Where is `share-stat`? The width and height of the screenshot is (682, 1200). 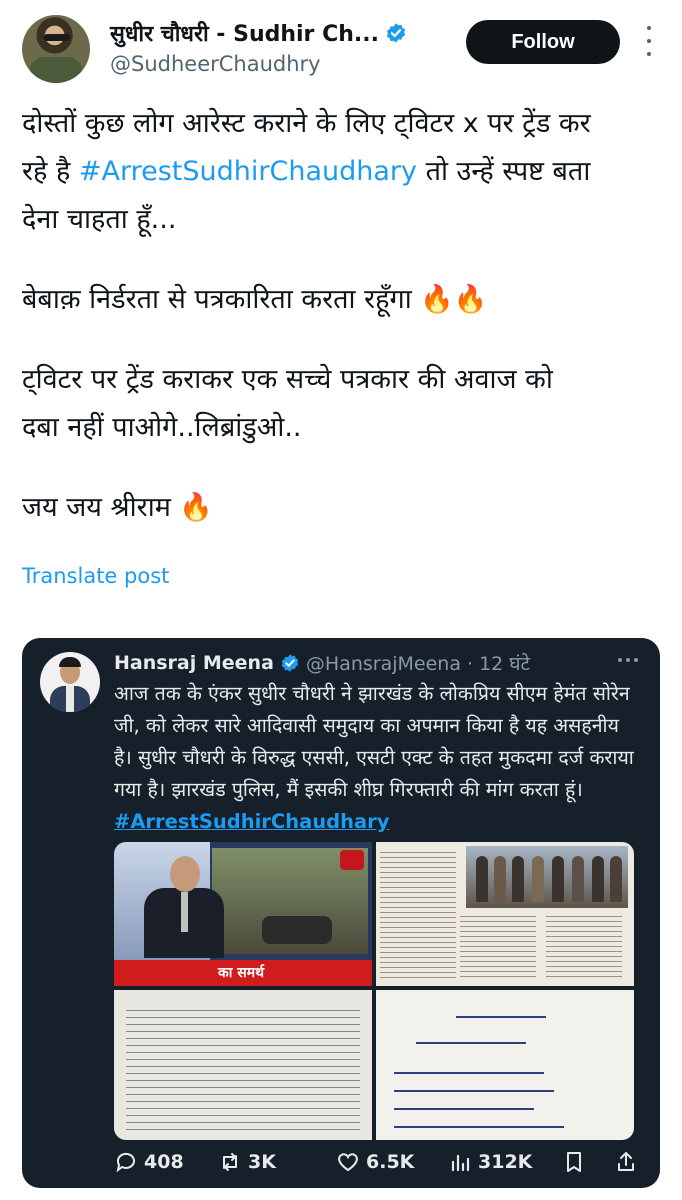 share-stat is located at coordinates (626, 1162).